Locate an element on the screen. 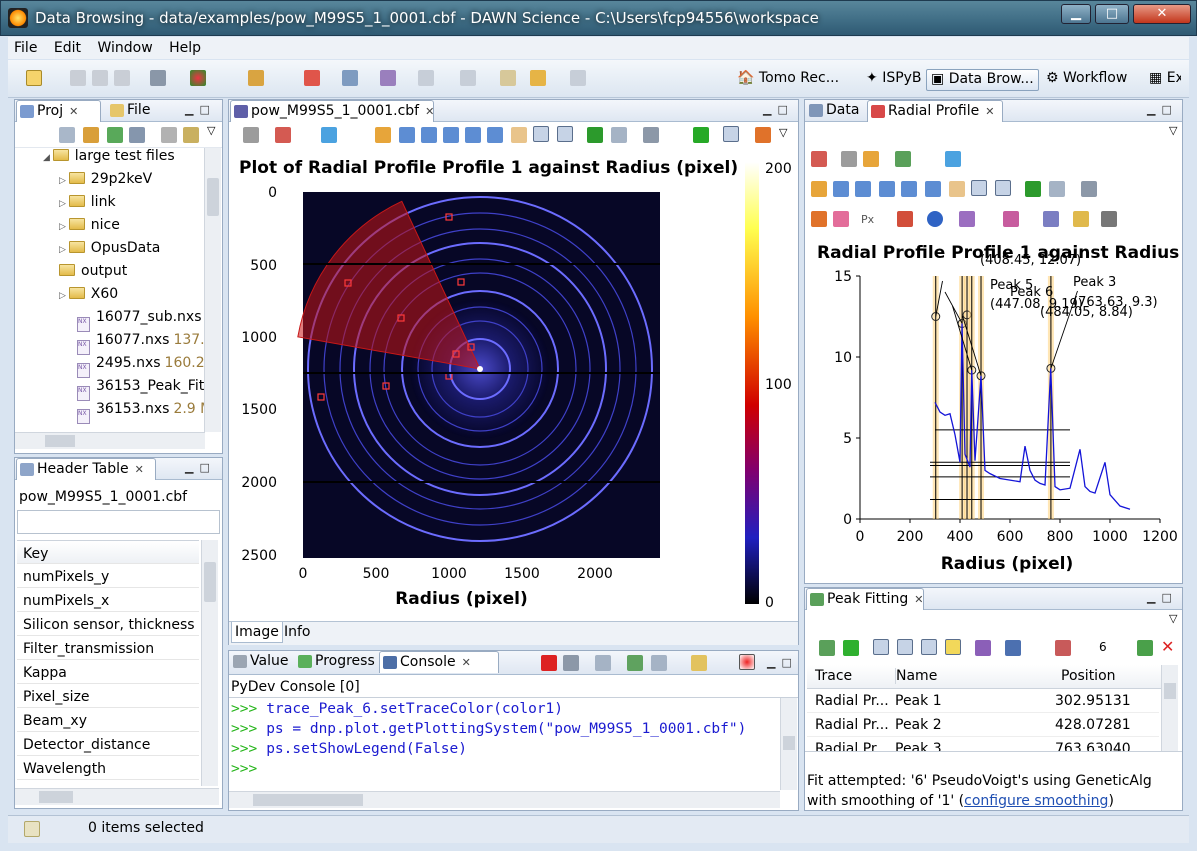  home-icon is located at coordinates (350, 78).